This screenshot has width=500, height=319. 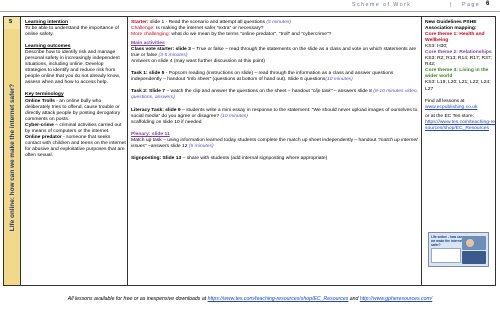 I want to click on header-title: Scheme of Work, so click(x=382, y=5).